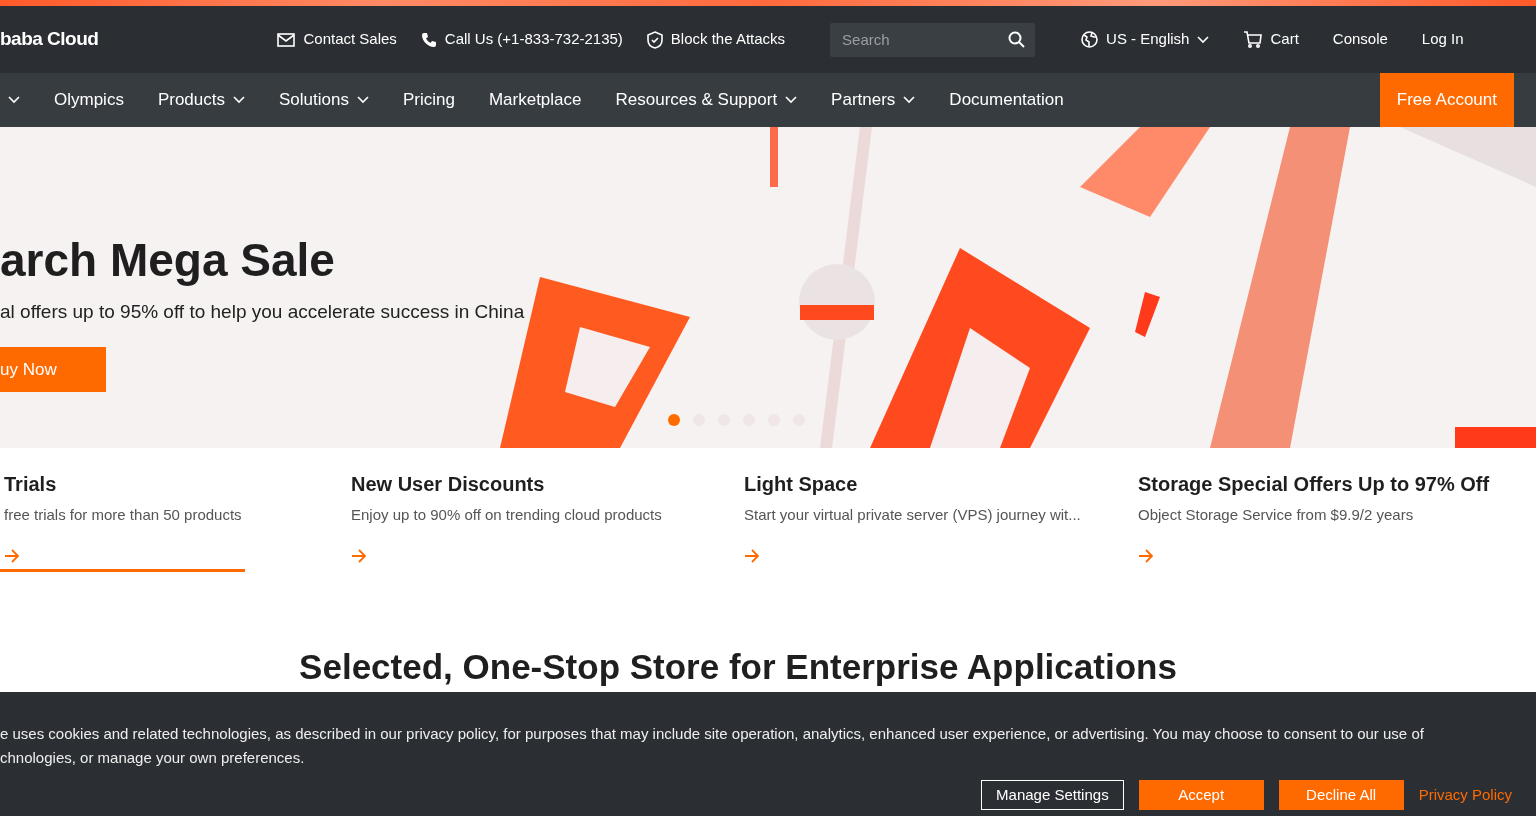  What do you see at coordinates (535, 100) in the screenshot?
I see `nav-link: Marketplace` at bounding box center [535, 100].